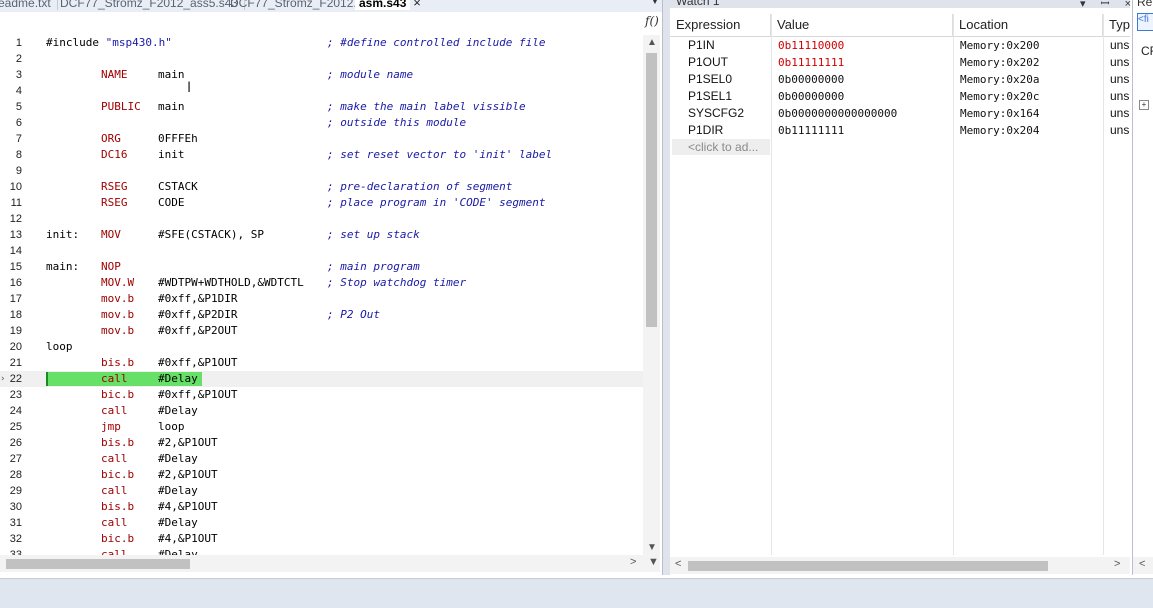 The height and width of the screenshot is (608, 1153). I want to click on column-value: Value, so click(862, 25).